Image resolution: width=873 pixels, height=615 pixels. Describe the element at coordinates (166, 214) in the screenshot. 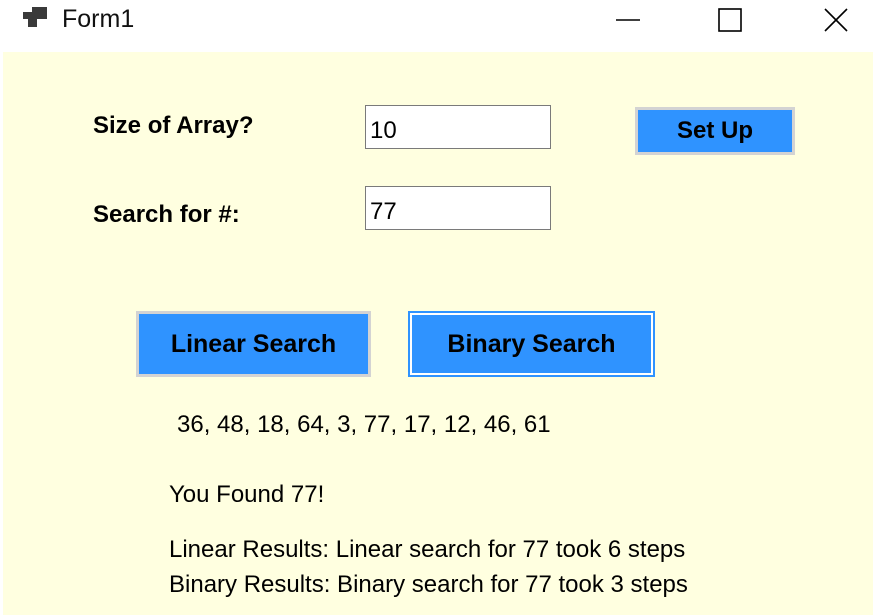

I see `search-for-label: Search for #:` at that location.